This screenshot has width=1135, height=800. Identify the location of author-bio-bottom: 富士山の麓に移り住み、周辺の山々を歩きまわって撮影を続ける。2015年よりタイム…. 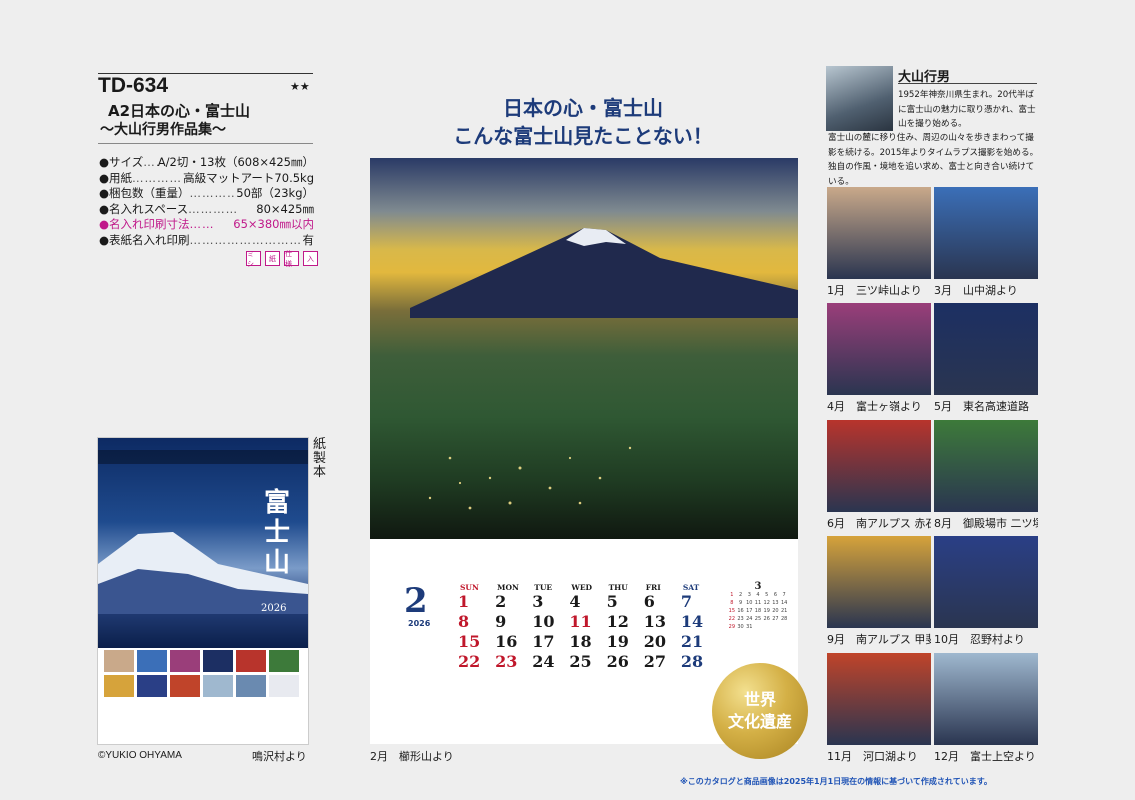
(933, 160).